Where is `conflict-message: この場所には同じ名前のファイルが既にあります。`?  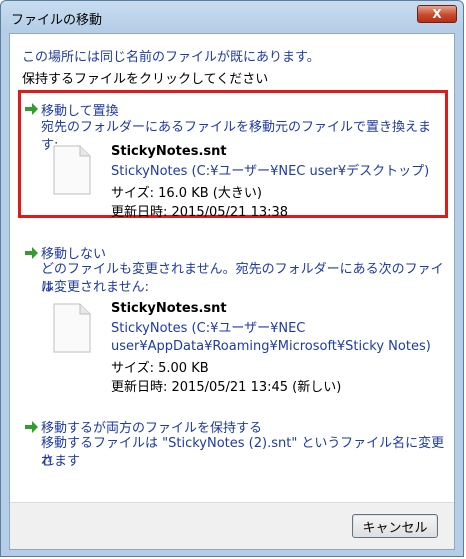
conflict-message: この場所には同じ名前のファイルが既にあります。 is located at coordinates (171, 57).